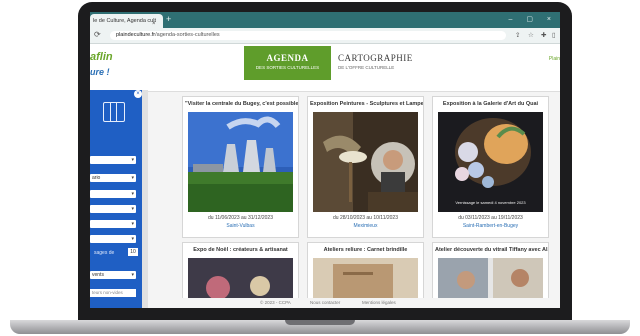 The width and height of the screenshot is (640, 336). Describe the element at coordinates (104, 253) in the screenshot. I see `items-per-page-label: sages de` at that location.